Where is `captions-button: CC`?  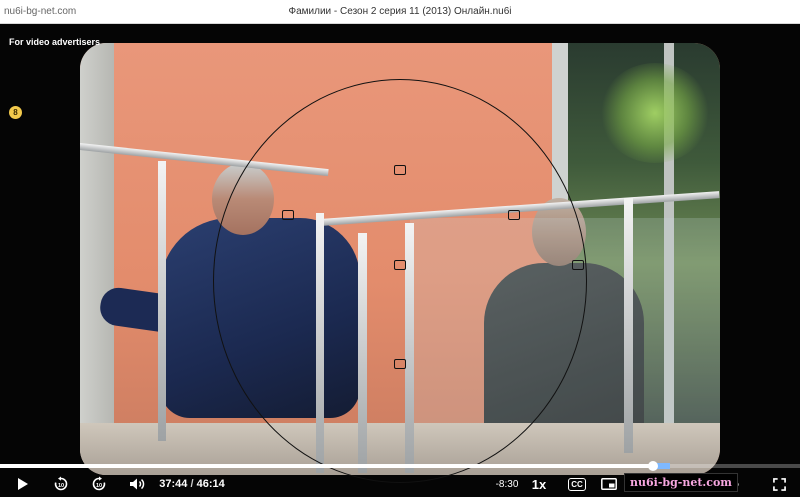 captions-button: CC is located at coordinates (577, 484).